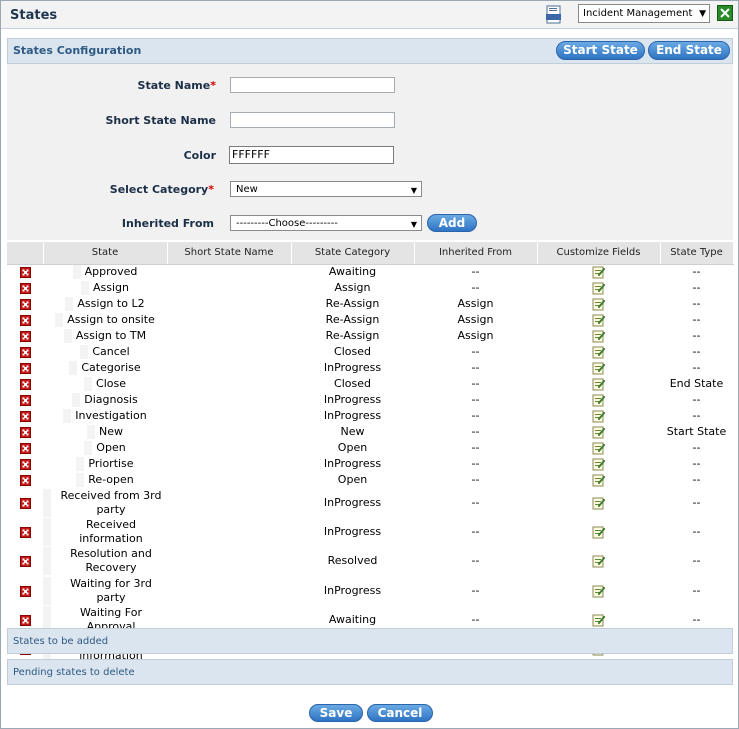  I want to click on table-row: Assign to L2 Re-Assign Assign --, so click(370, 304).